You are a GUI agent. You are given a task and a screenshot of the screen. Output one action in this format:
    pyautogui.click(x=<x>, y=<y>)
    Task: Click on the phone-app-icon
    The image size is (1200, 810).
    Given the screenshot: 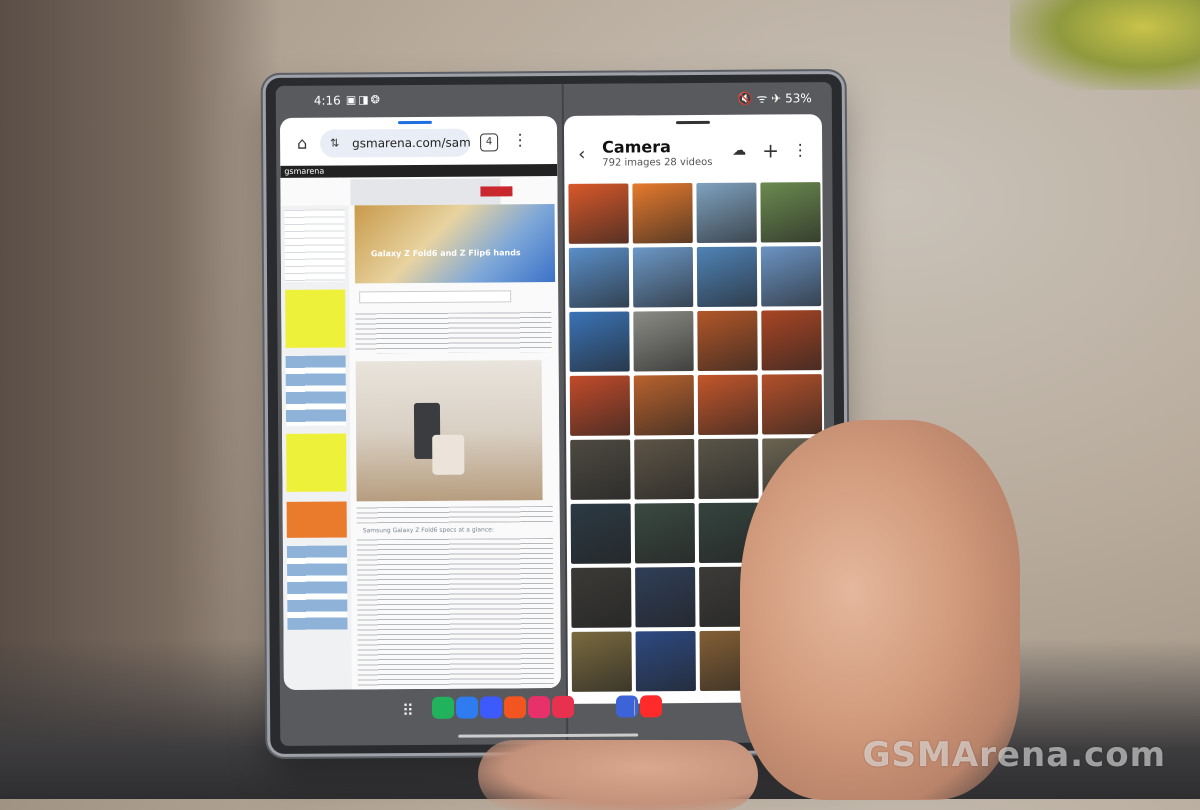 What is the action you would take?
    pyautogui.click(x=443, y=707)
    